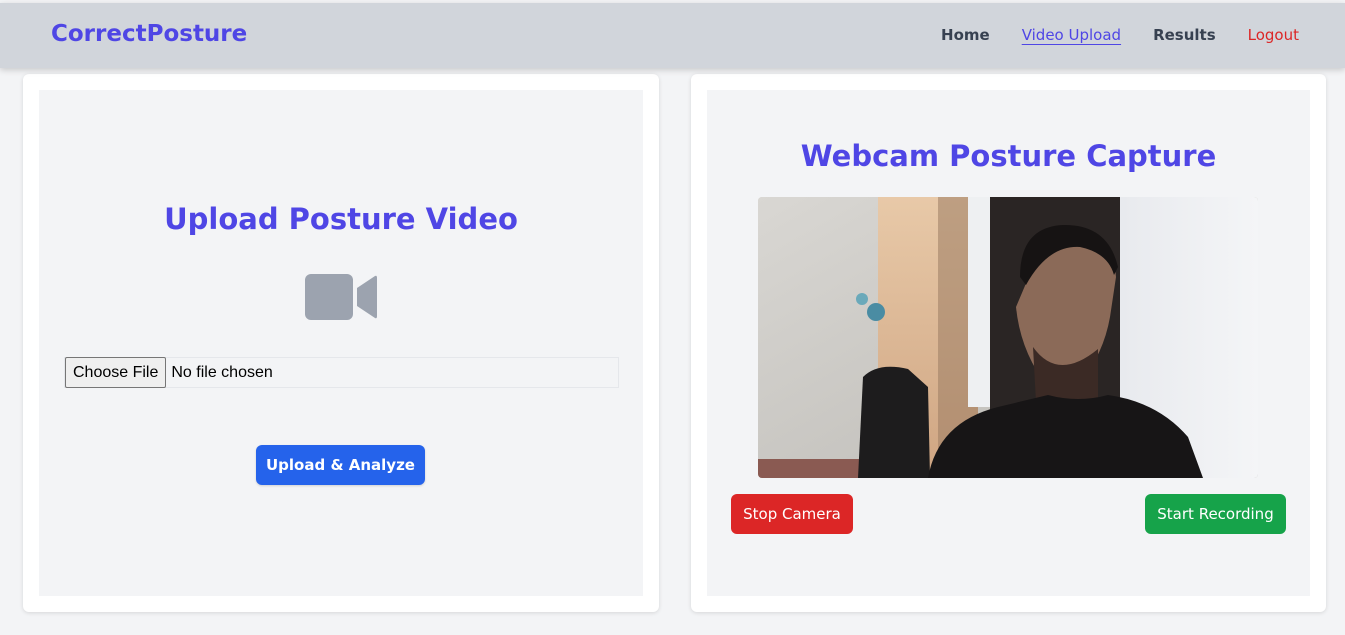 The image size is (1345, 635). I want to click on upload-analyze-button: Upload & Analyze, so click(340, 465).